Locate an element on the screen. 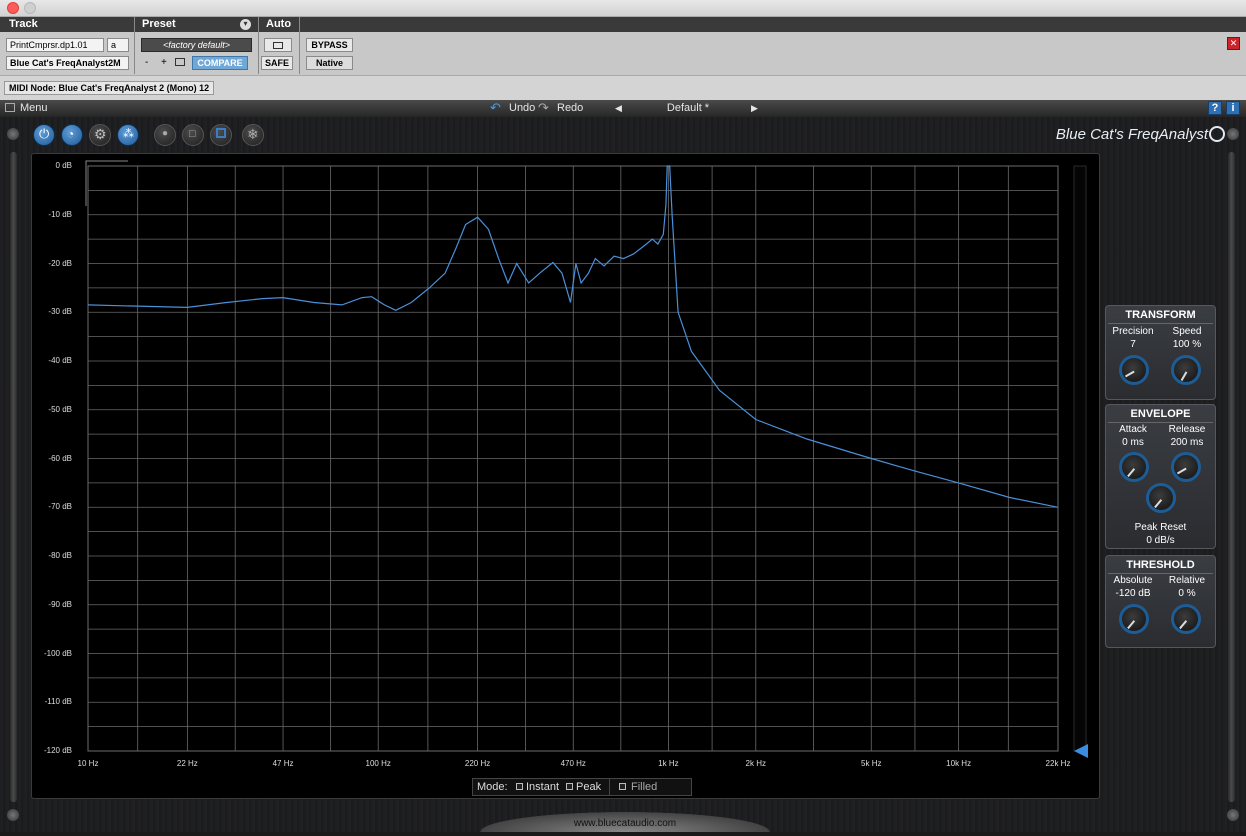  x-tick-label: 1k Hz is located at coordinates (668, 763).